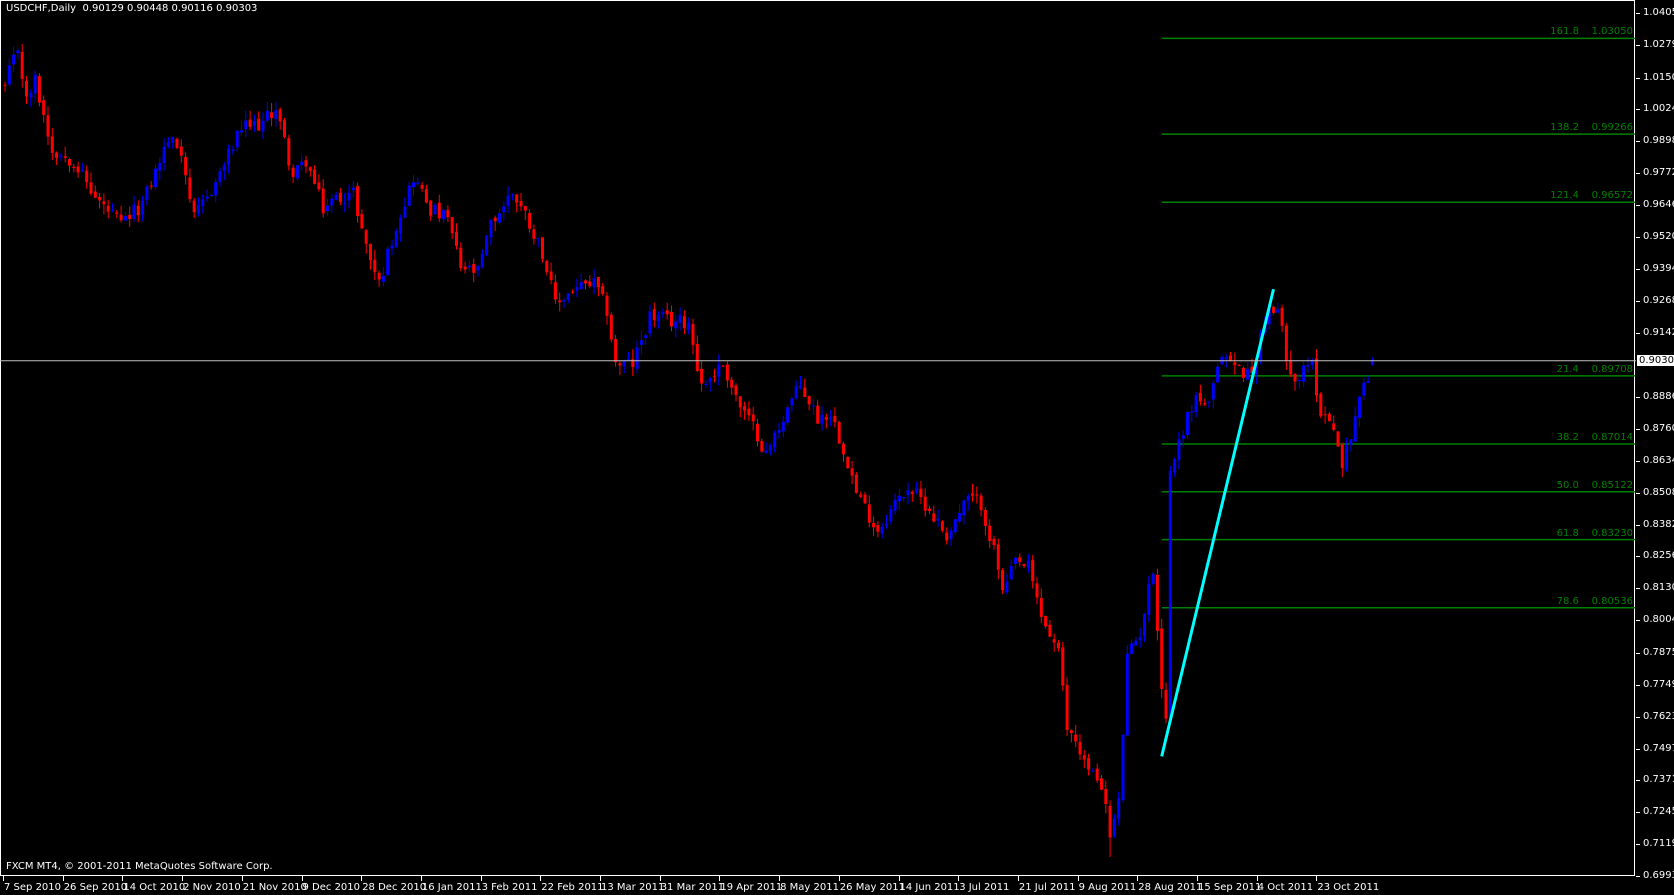  What do you see at coordinates (1658, 875) in the screenshot?
I see `price-tick-label: 0.69930` at bounding box center [1658, 875].